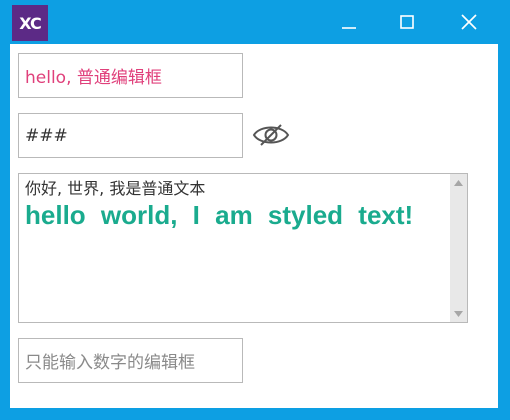 The height and width of the screenshot is (420, 510). I want to click on maximize-button, so click(407, 22).